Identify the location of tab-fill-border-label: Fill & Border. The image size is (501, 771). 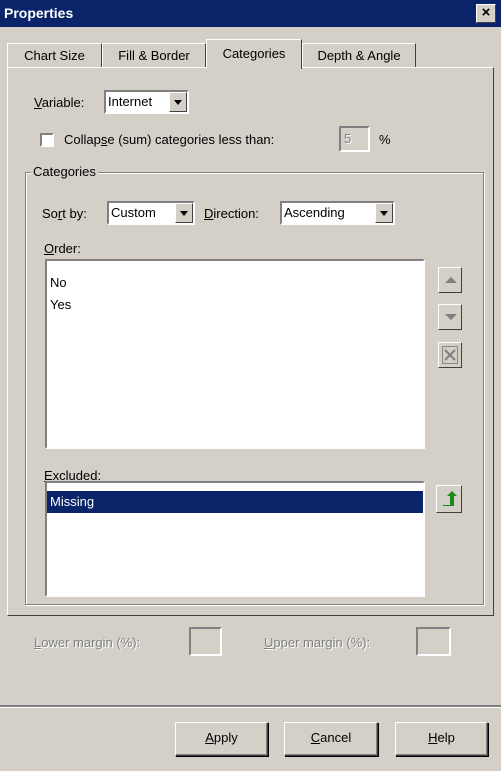
(154, 55).